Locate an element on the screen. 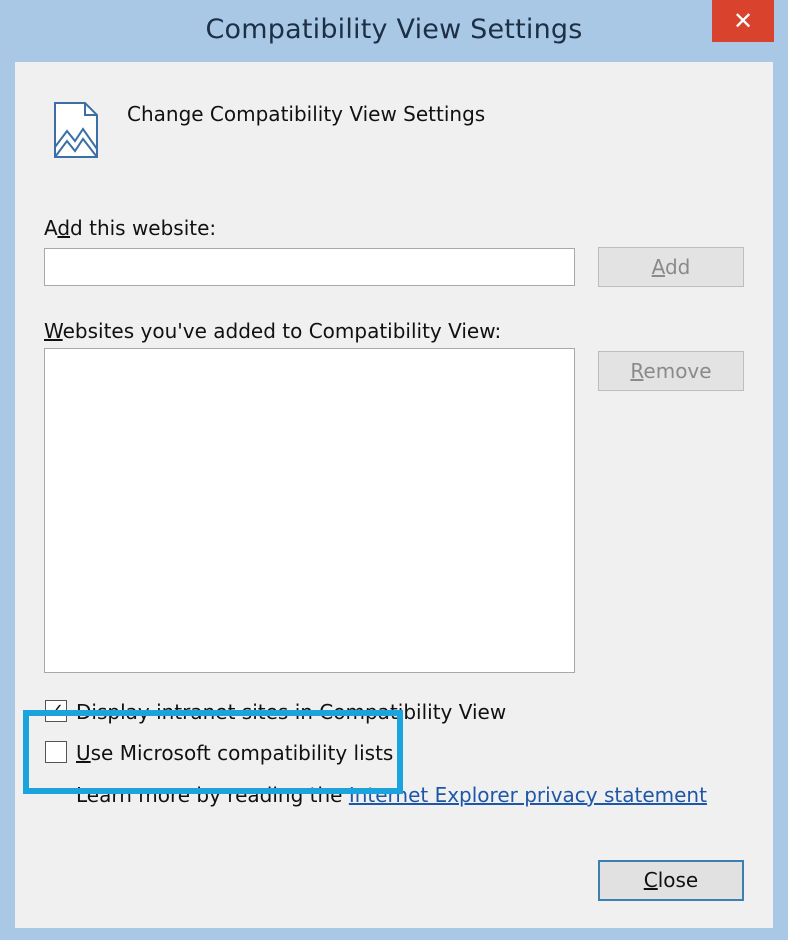  window-close-button: ✕ is located at coordinates (743, 21).